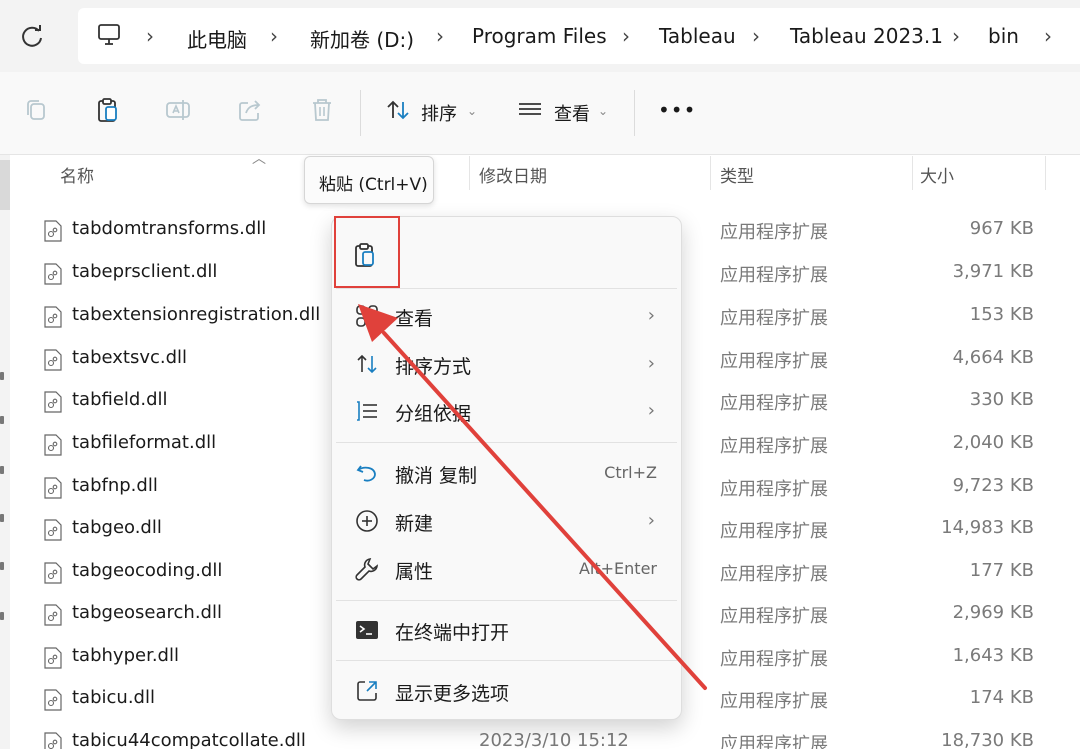 This screenshot has width=1080, height=749. I want to click on file-name: tabdomtransforms.dll, so click(169, 228).